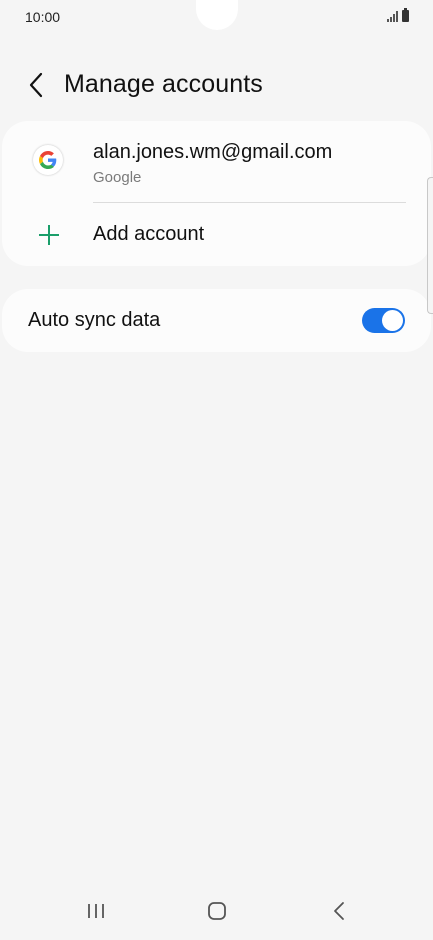  I want to click on signal-icon, so click(392, 16).